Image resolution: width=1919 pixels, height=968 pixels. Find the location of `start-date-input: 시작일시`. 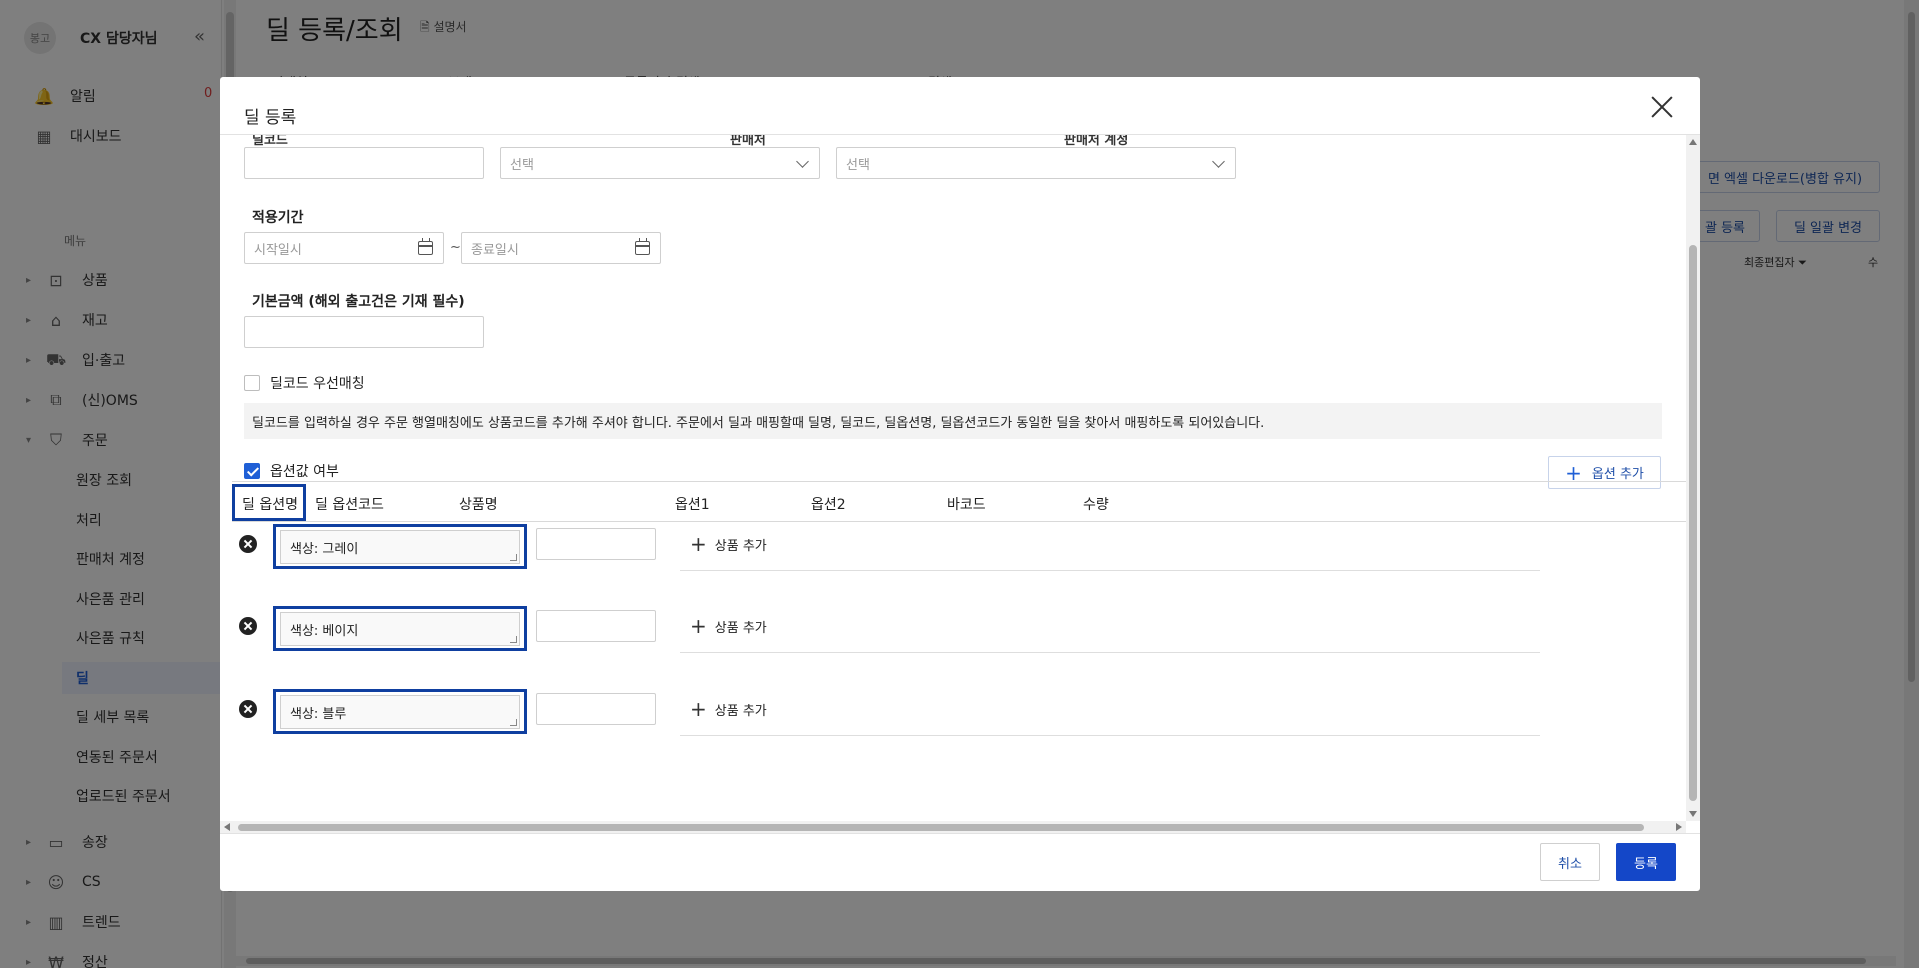

start-date-input: 시작일시 is located at coordinates (344, 248).